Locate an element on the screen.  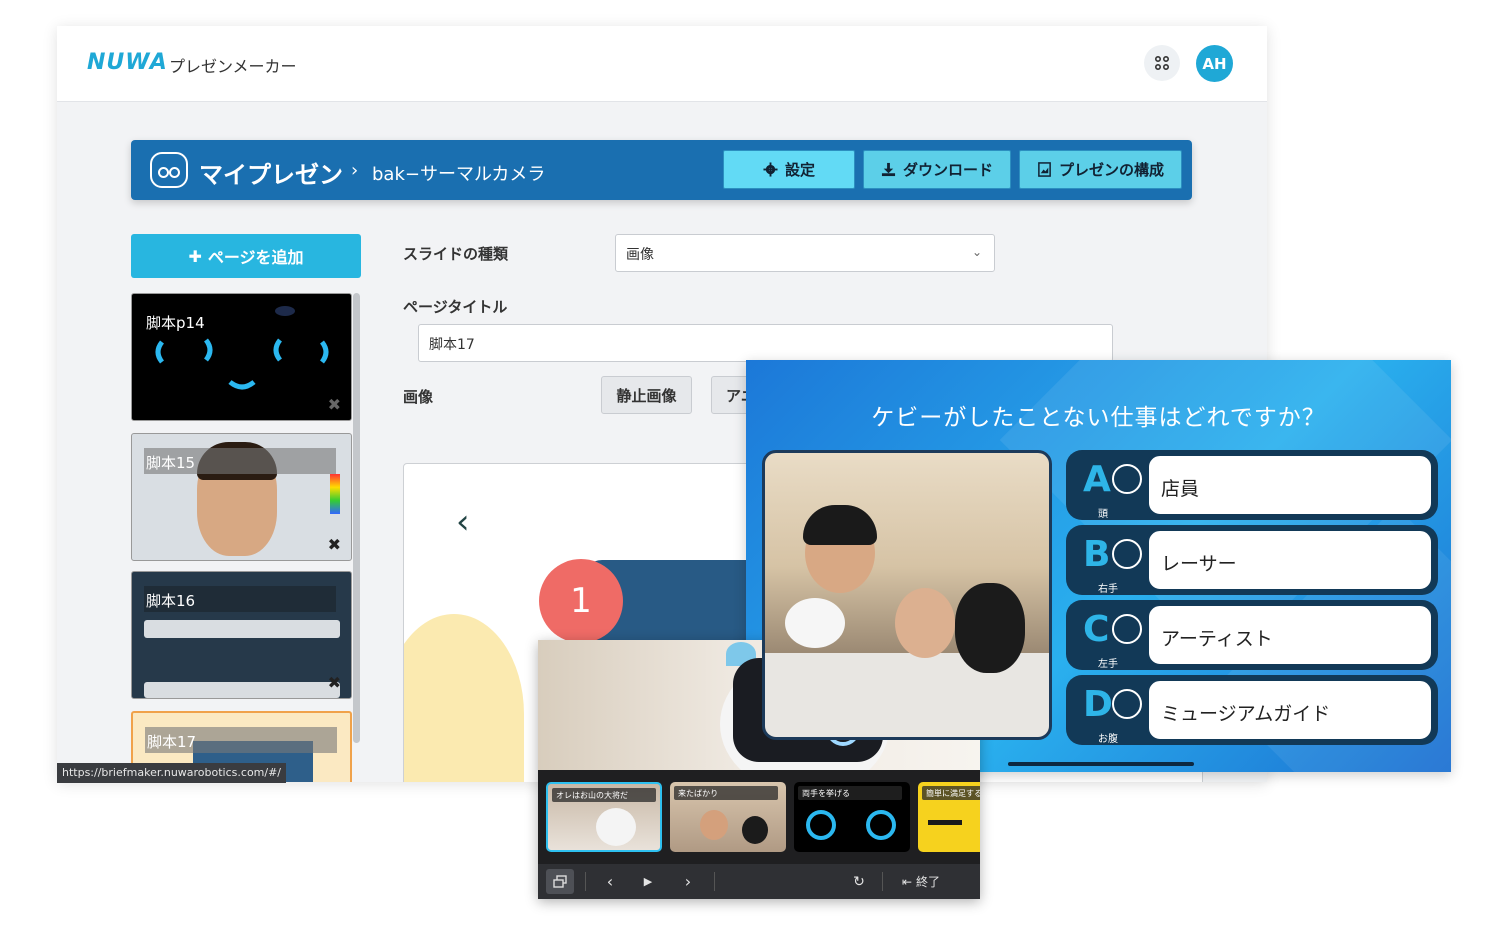
robot-right-hand-icon is located at coordinates (1127, 554).